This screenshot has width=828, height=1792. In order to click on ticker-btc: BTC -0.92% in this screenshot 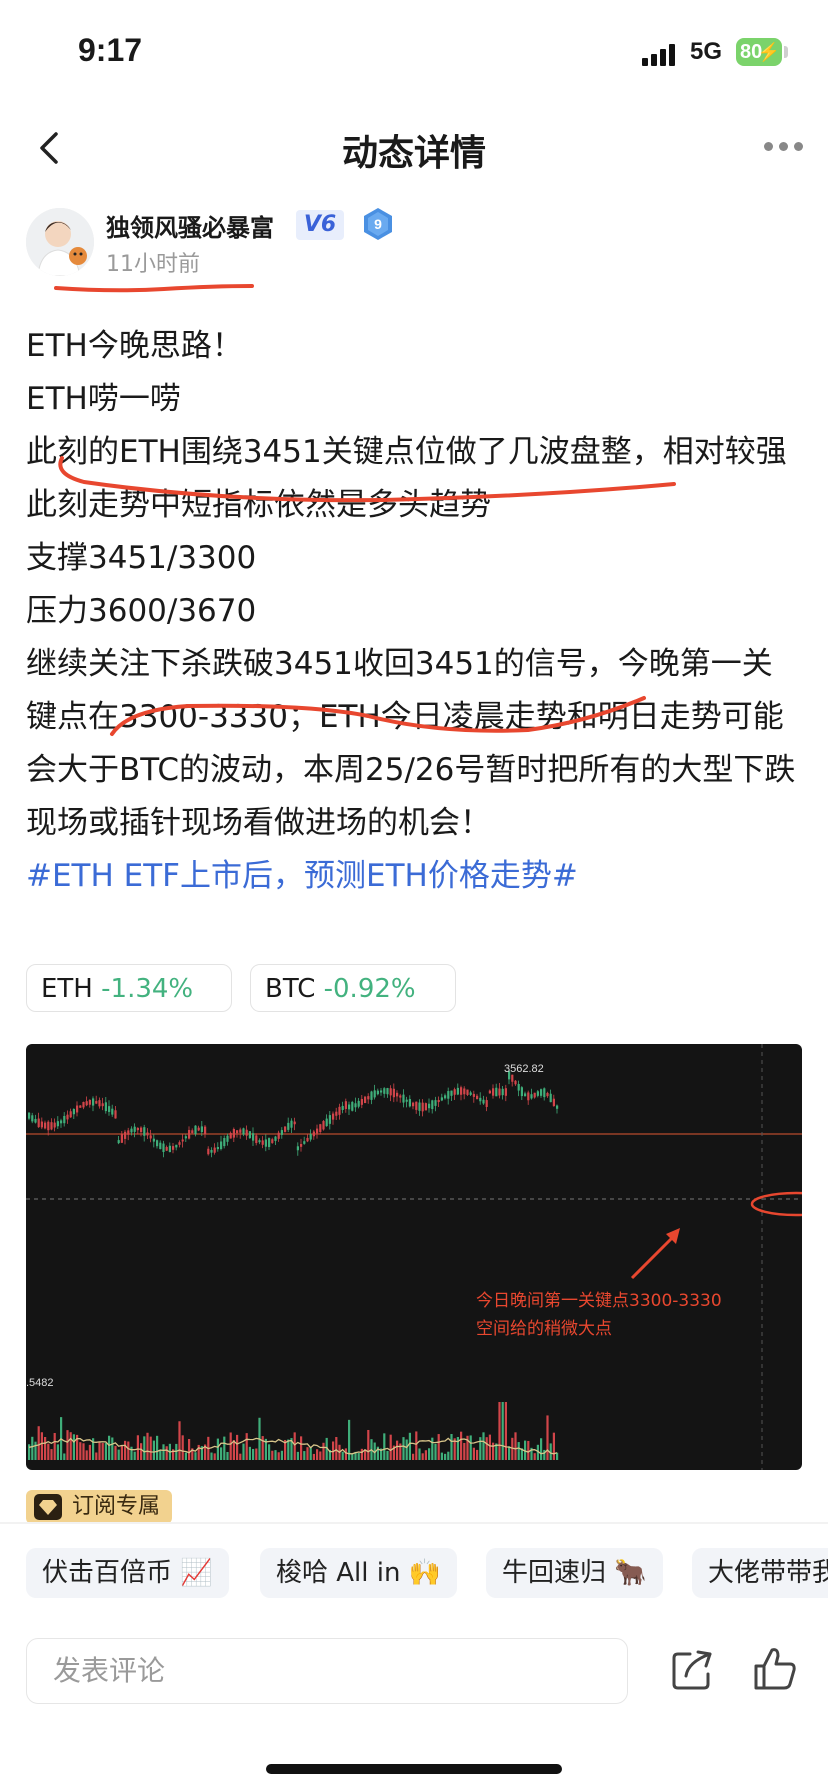, I will do `click(353, 988)`.